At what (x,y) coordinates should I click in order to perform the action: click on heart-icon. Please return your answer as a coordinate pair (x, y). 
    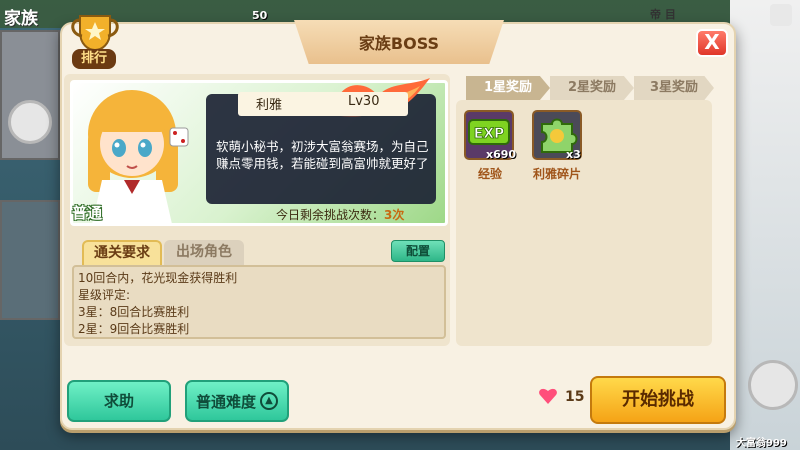
    Looking at the image, I should click on (548, 396).